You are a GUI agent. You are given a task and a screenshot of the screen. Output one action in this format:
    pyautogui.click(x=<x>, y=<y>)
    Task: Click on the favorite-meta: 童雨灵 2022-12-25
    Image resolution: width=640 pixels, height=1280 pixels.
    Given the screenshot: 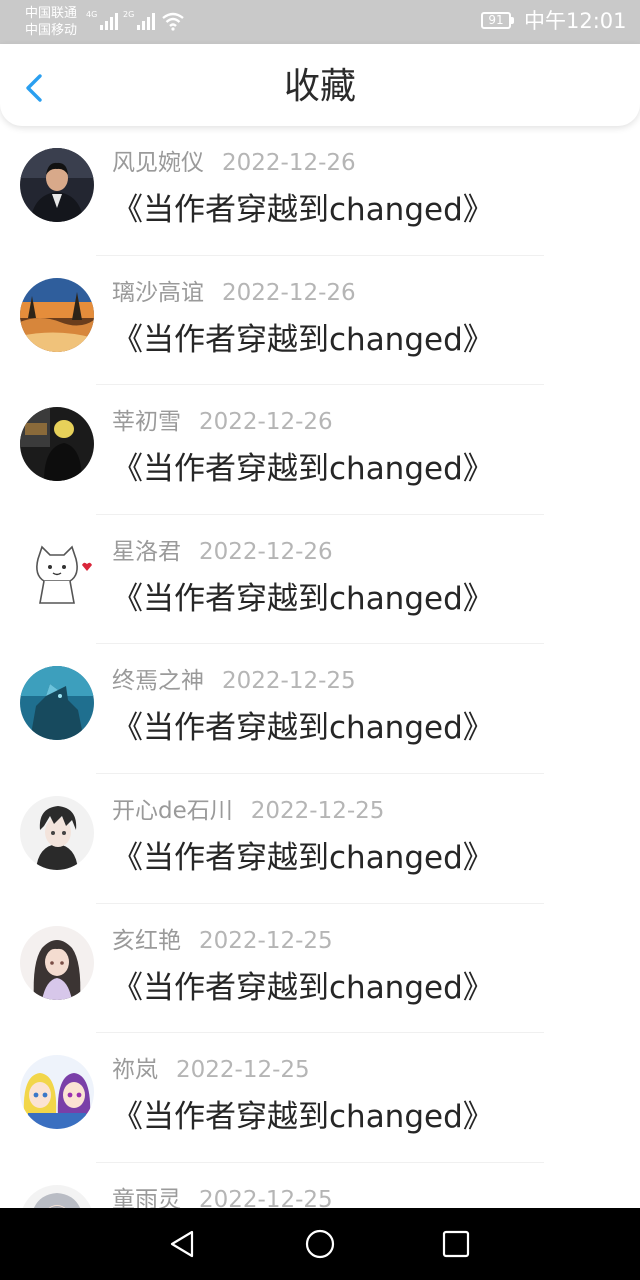 What is the action you would take?
    pyautogui.click(x=222, y=1196)
    